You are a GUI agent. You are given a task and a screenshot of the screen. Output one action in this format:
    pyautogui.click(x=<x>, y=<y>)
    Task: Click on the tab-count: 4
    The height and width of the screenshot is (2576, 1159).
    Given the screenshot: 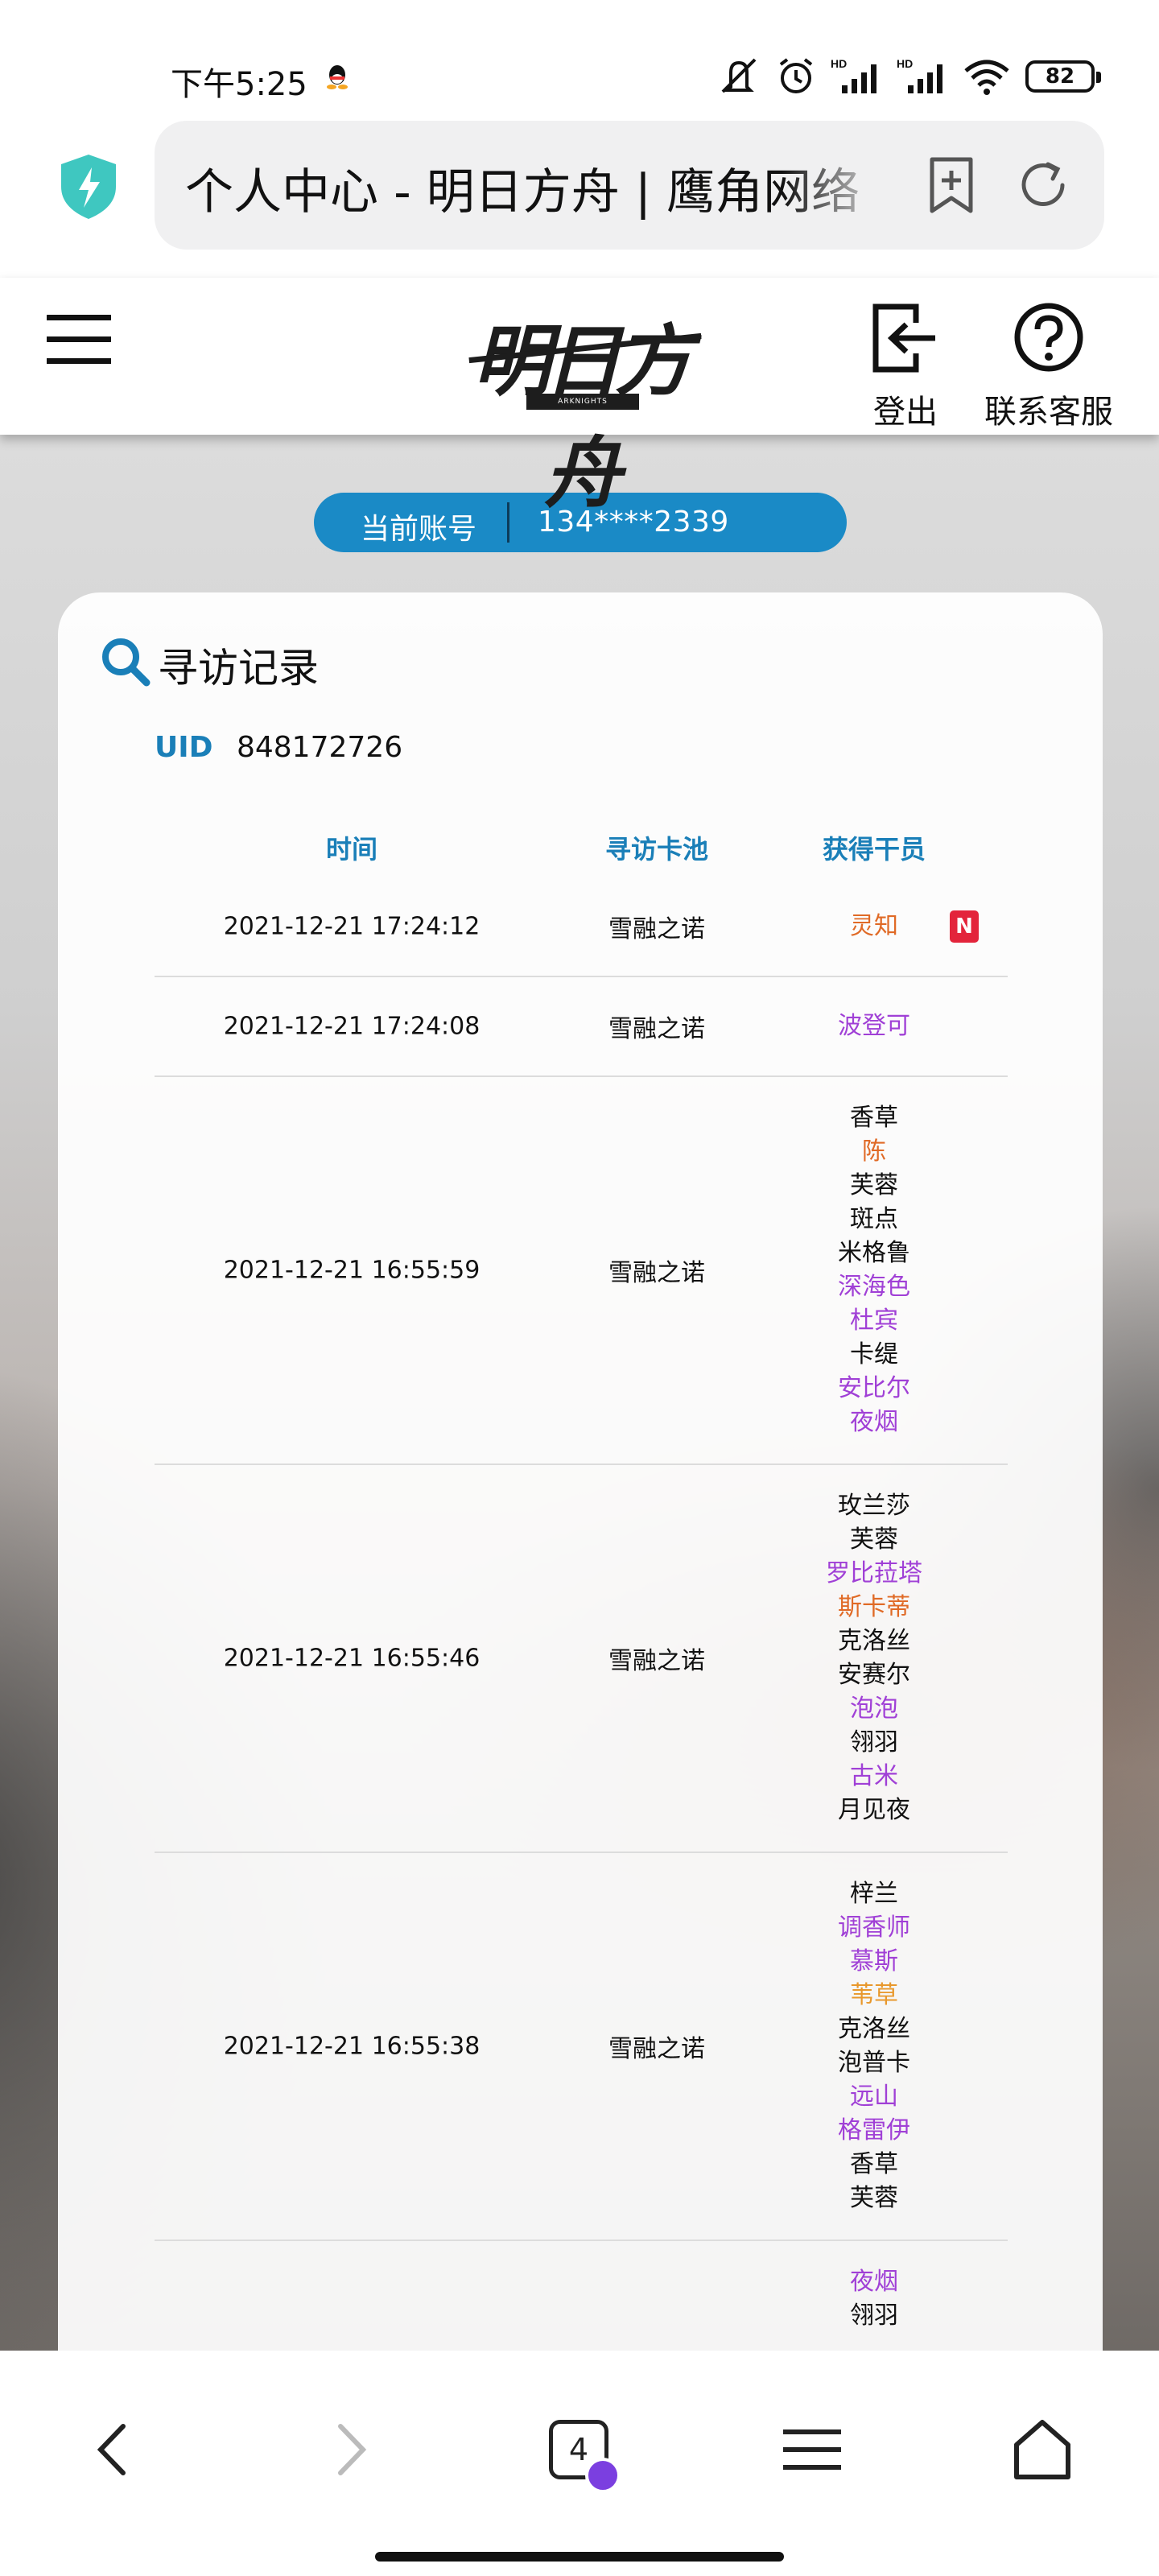 What is the action you would take?
    pyautogui.click(x=578, y=2449)
    